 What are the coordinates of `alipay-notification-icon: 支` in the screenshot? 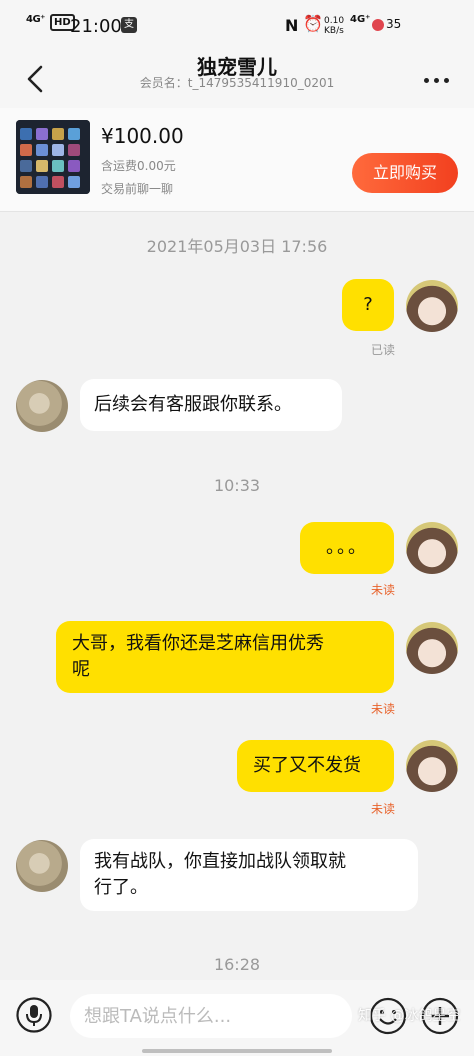 It's located at (129, 25).